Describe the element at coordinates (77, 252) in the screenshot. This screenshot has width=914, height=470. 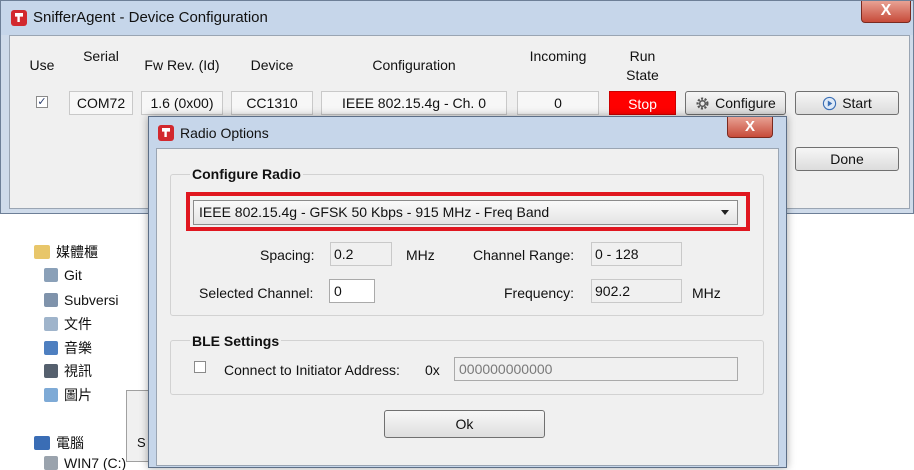
I see `tree-item-label: 媒體櫃` at that location.